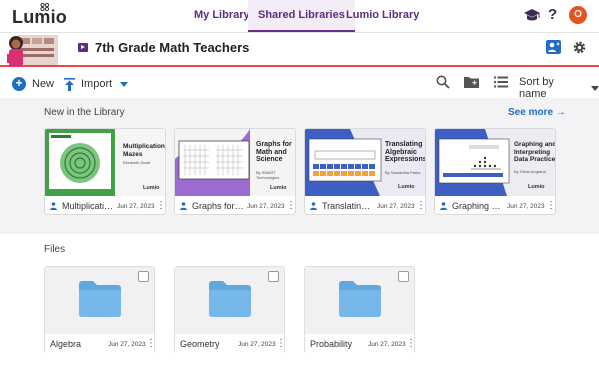  I want to click on thumb-title: Graphing and Interpreting Data Practice, so click(535, 152).